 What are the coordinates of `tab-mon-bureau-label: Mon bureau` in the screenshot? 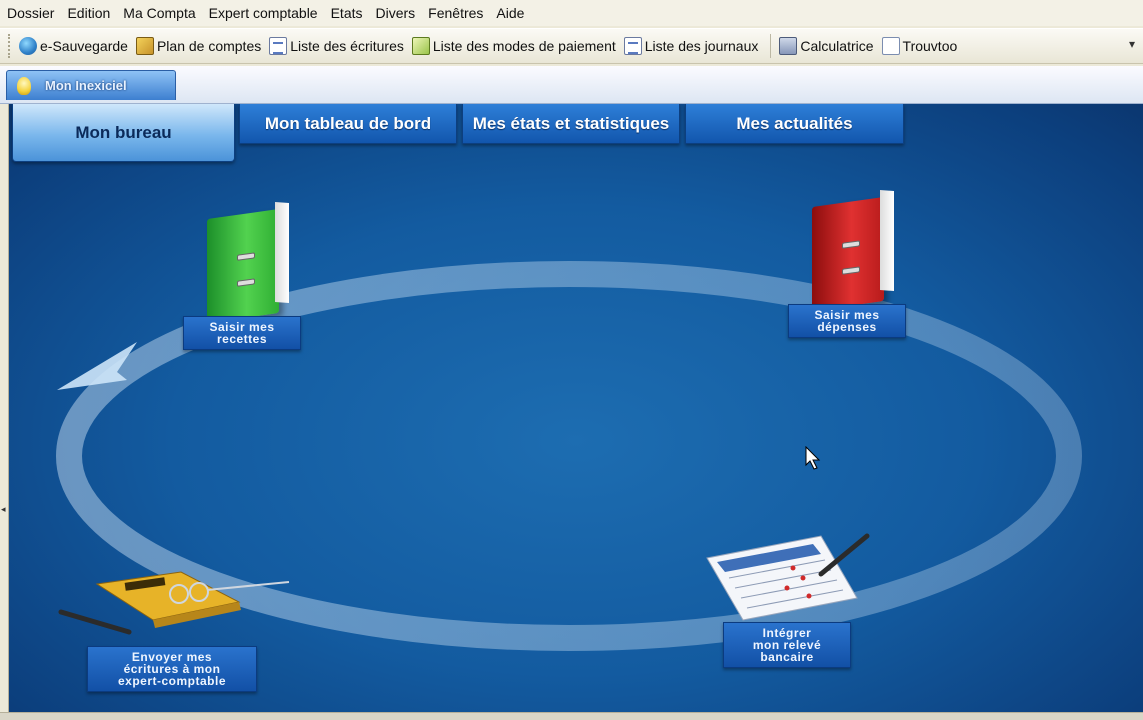 It's located at (123, 132).